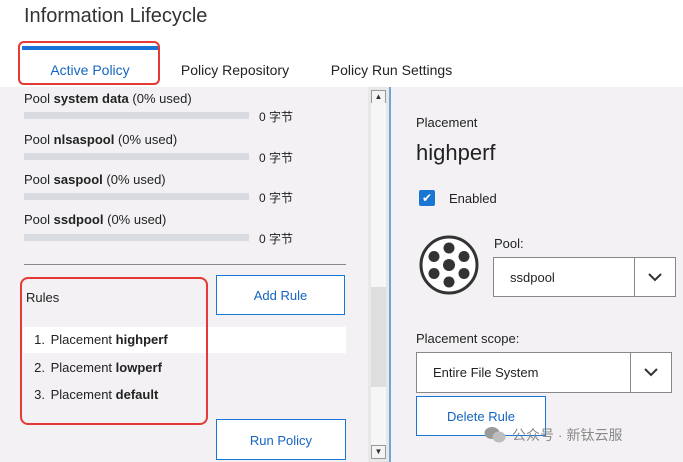 The height and width of the screenshot is (462, 683). I want to click on tab-highlight-annotation, so click(89, 63).